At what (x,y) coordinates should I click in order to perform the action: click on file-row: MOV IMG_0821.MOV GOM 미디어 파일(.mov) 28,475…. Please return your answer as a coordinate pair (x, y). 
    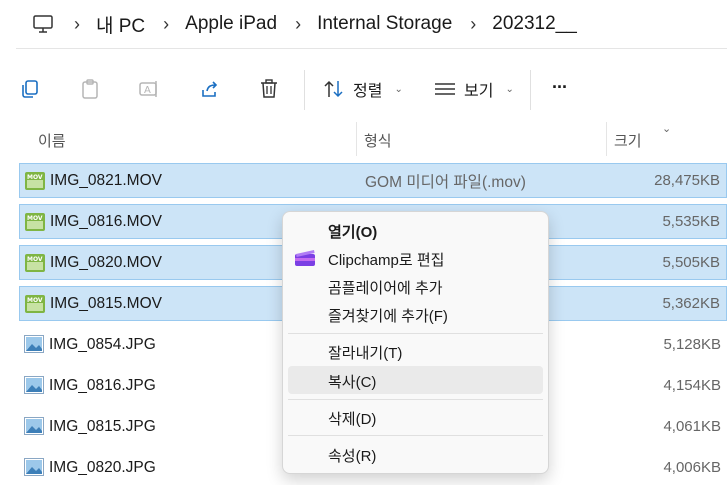
    Looking at the image, I should click on (373, 180).